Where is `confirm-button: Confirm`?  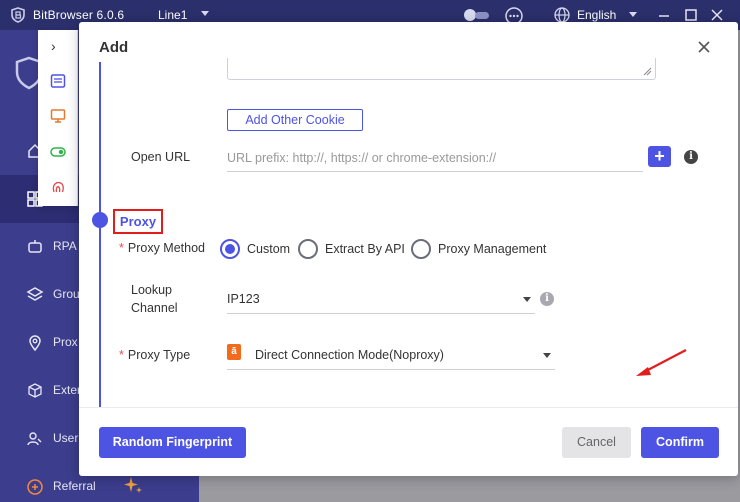 confirm-button: Confirm is located at coordinates (680, 442).